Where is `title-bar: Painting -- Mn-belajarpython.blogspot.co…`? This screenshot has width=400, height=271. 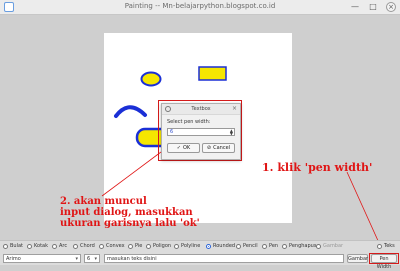
title-bar: Painting -- Mn-belajarpython.blogspot.co… is located at coordinates (200, 7).